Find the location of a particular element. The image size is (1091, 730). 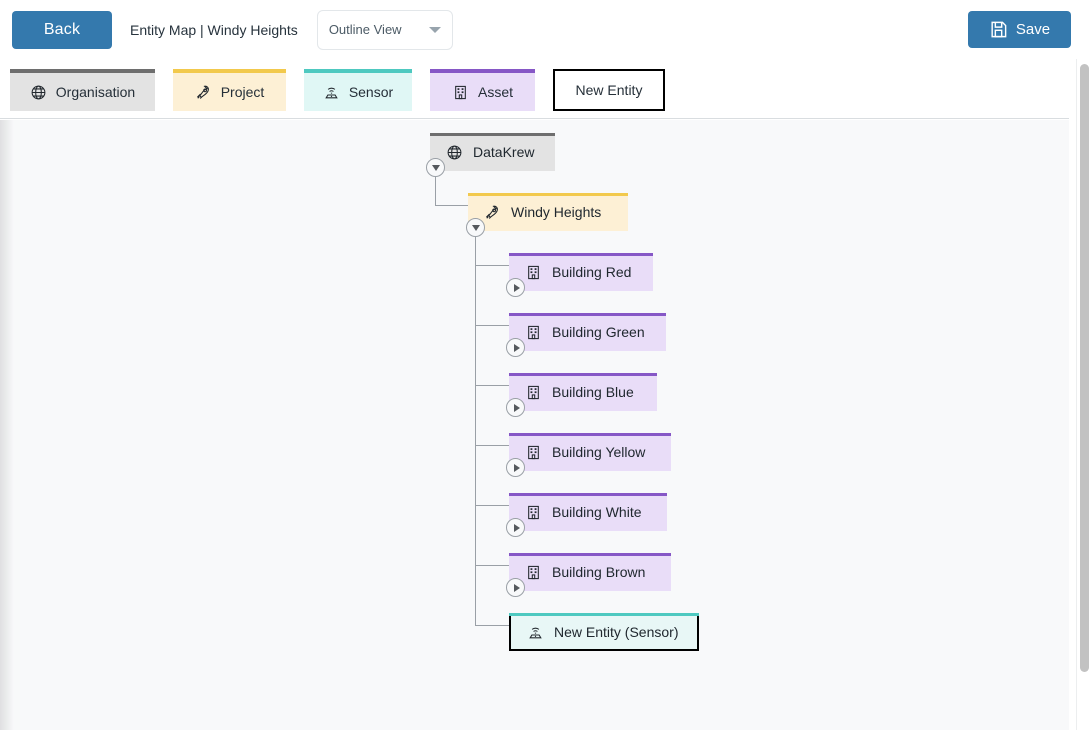

tree-node-buildingblue: Building Blue is located at coordinates (583, 392).